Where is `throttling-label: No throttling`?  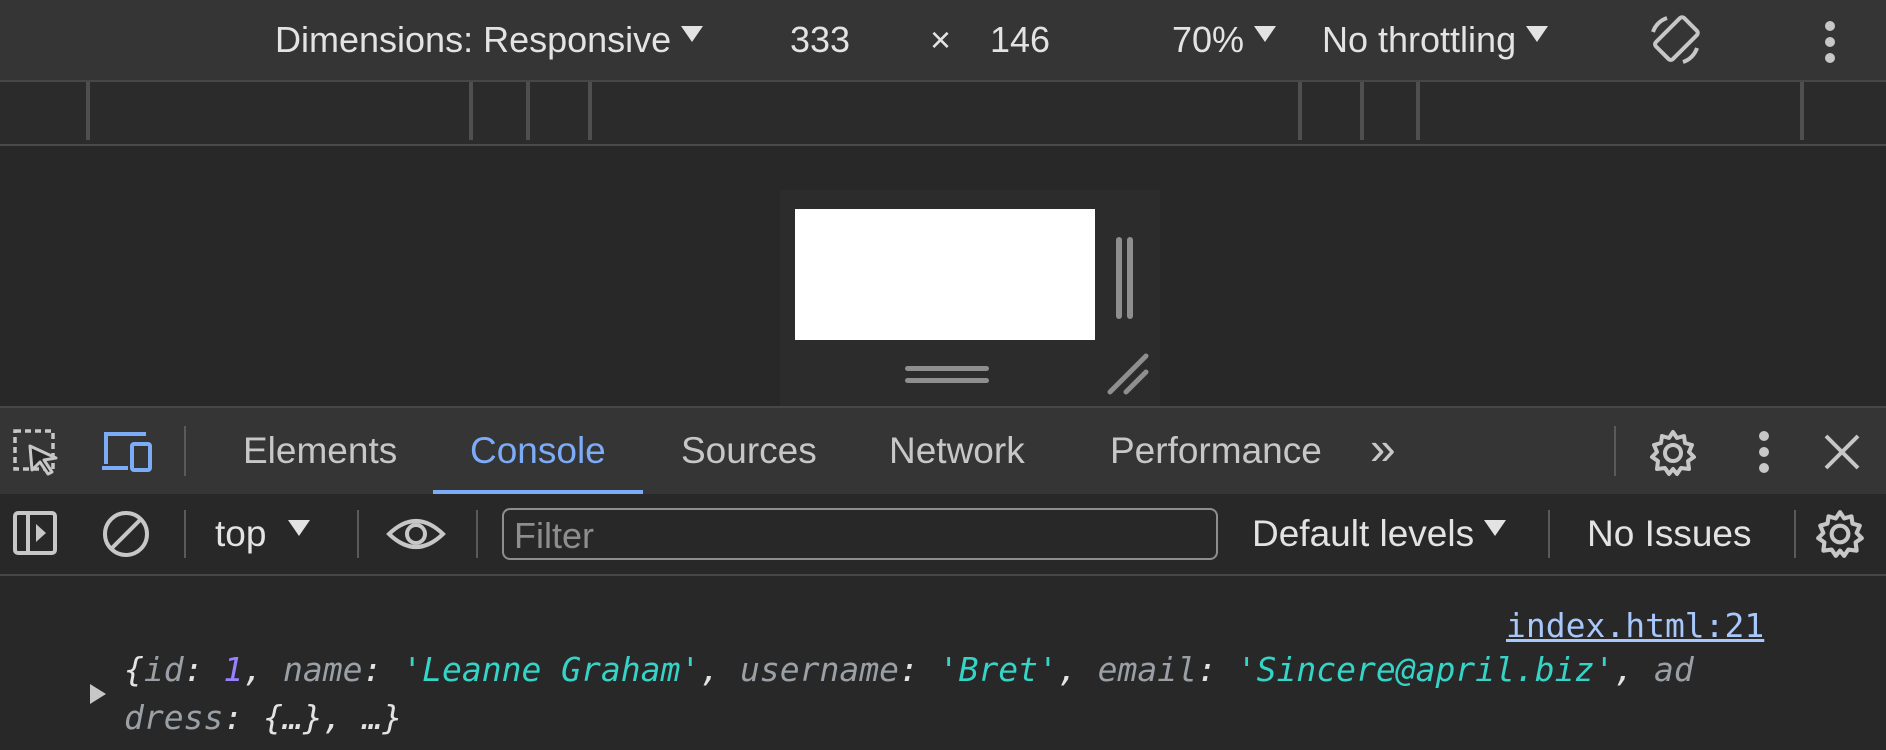 throttling-label: No throttling is located at coordinates (1419, 39).